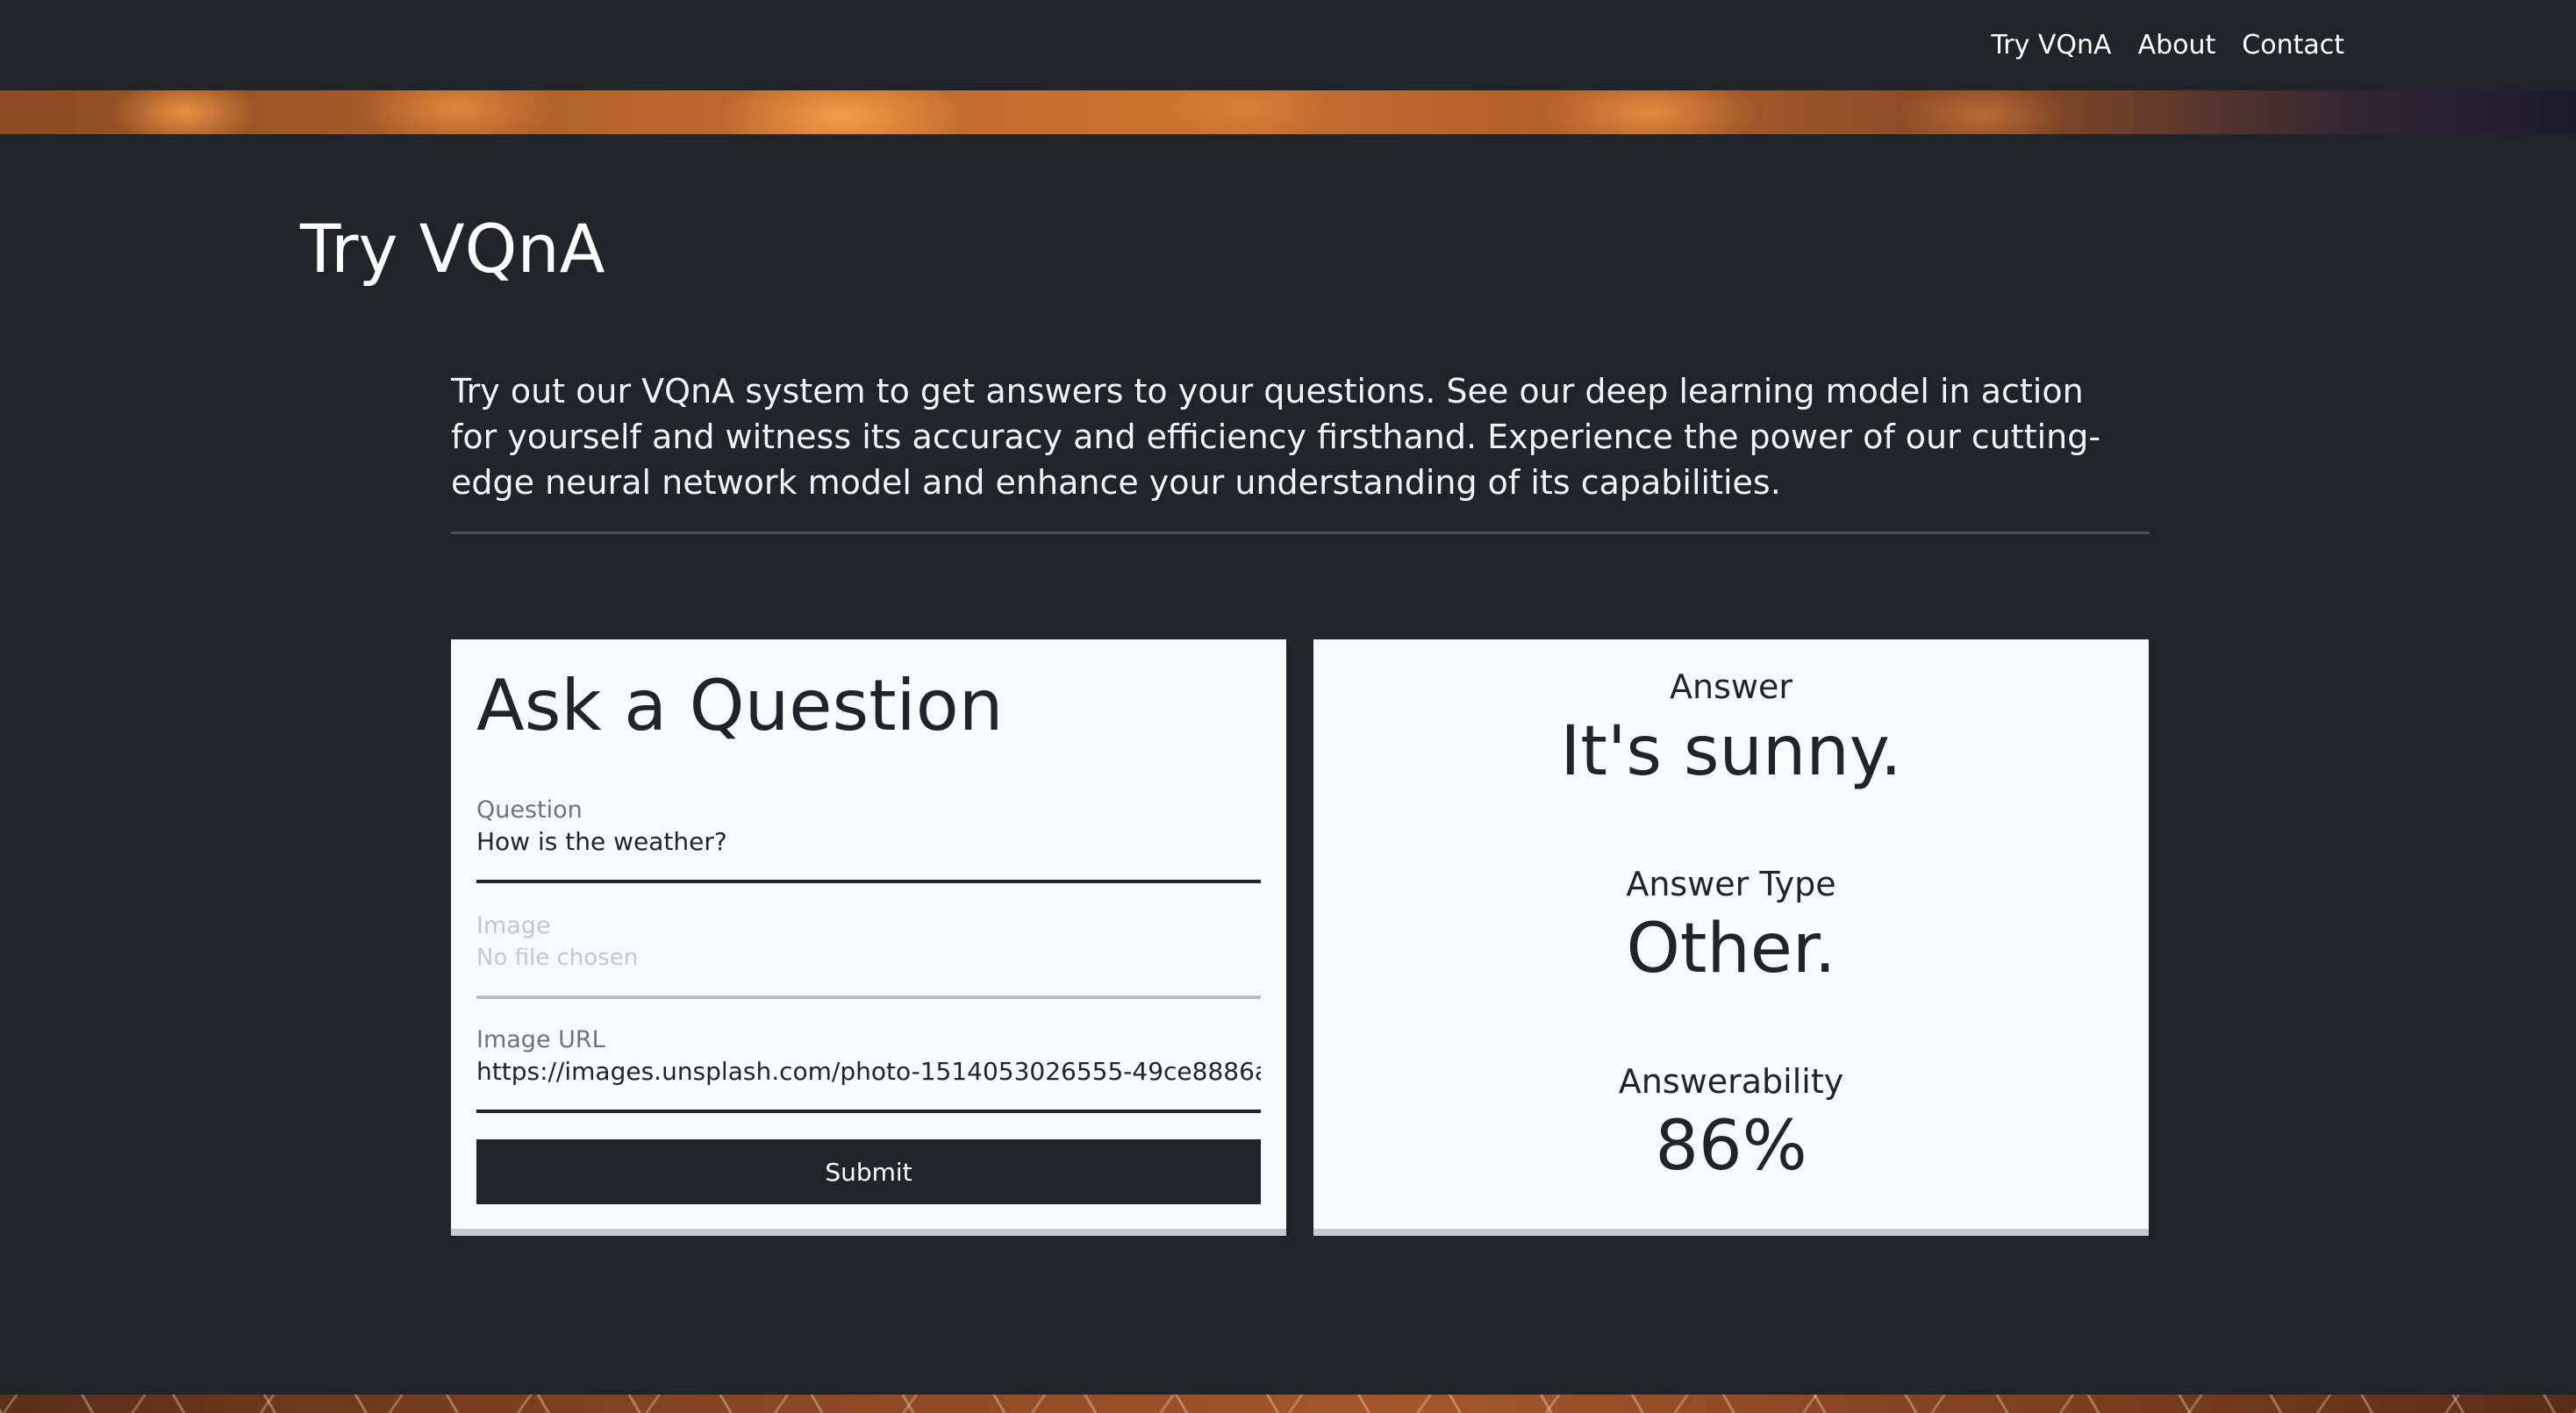  What do you see at coordinates (1731, 949) in the screenshot?
I see `answer-type-value: Other.` at bounding box center [1731, 949].